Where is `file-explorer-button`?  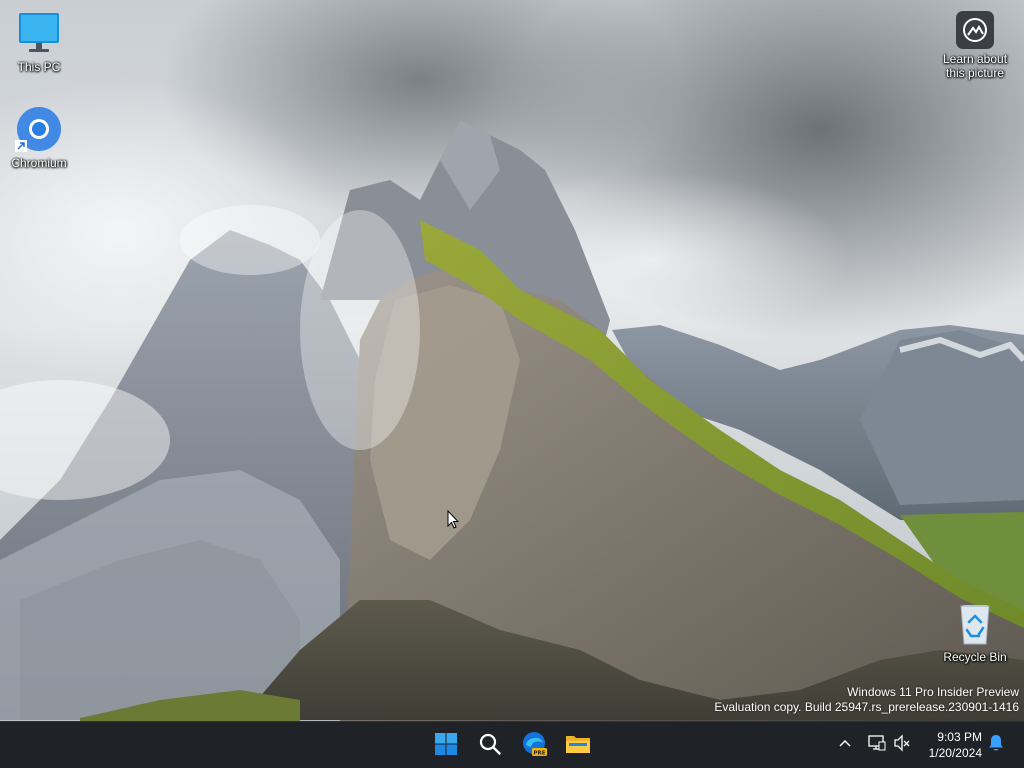 file-explorer-button is located at coordinates (578, 746).